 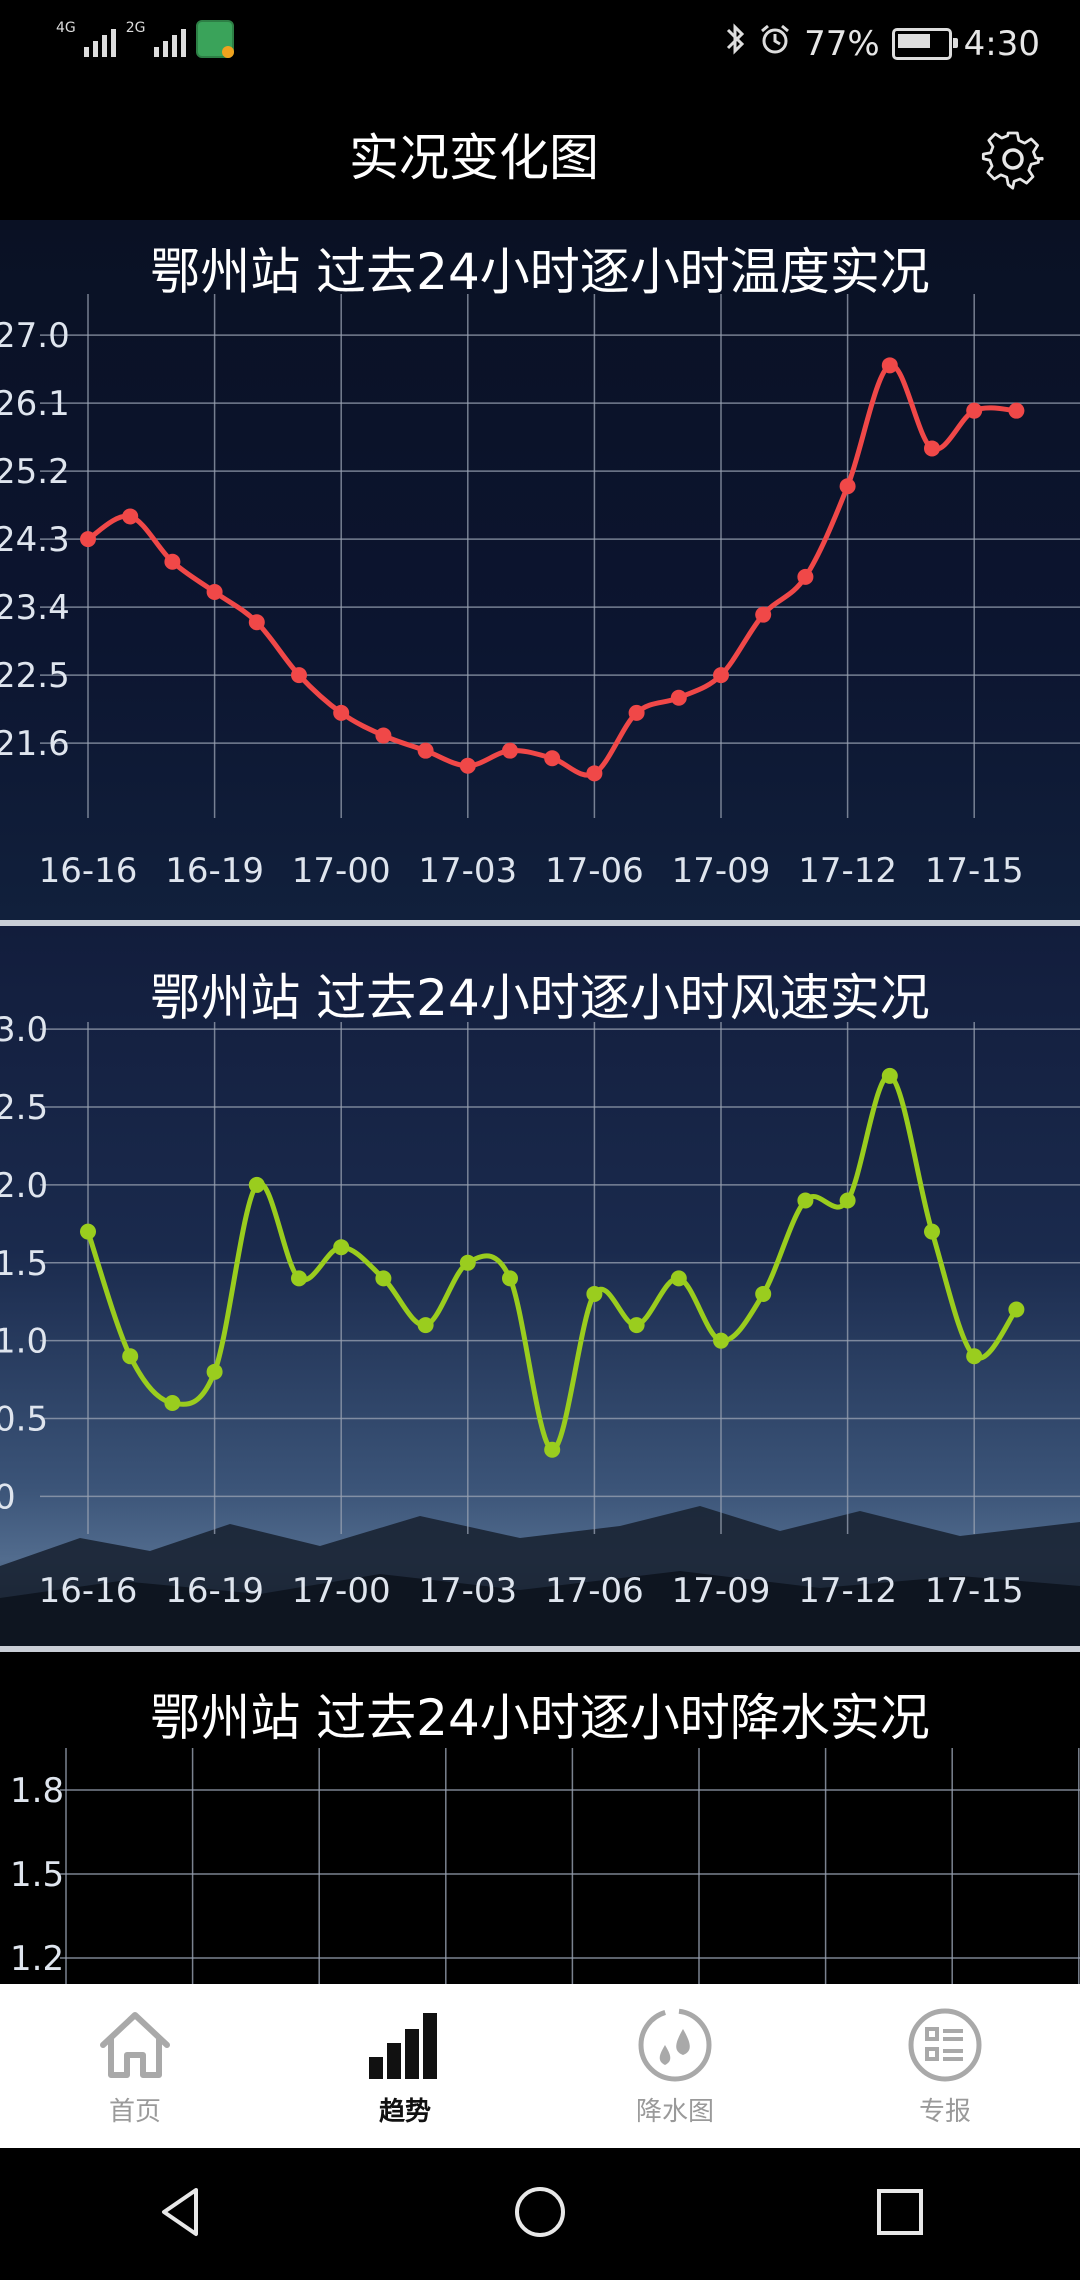 I want to click on home-circle-icon, so click(x=540, y=2212).